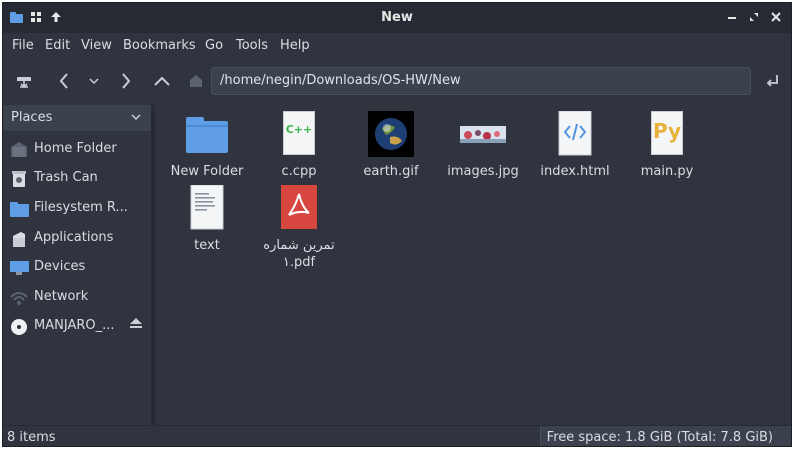 The image size is (796, 449). Describe the element at coordinates (31, 437) in the screenshot. I see `item-count: 8 items` at that location.